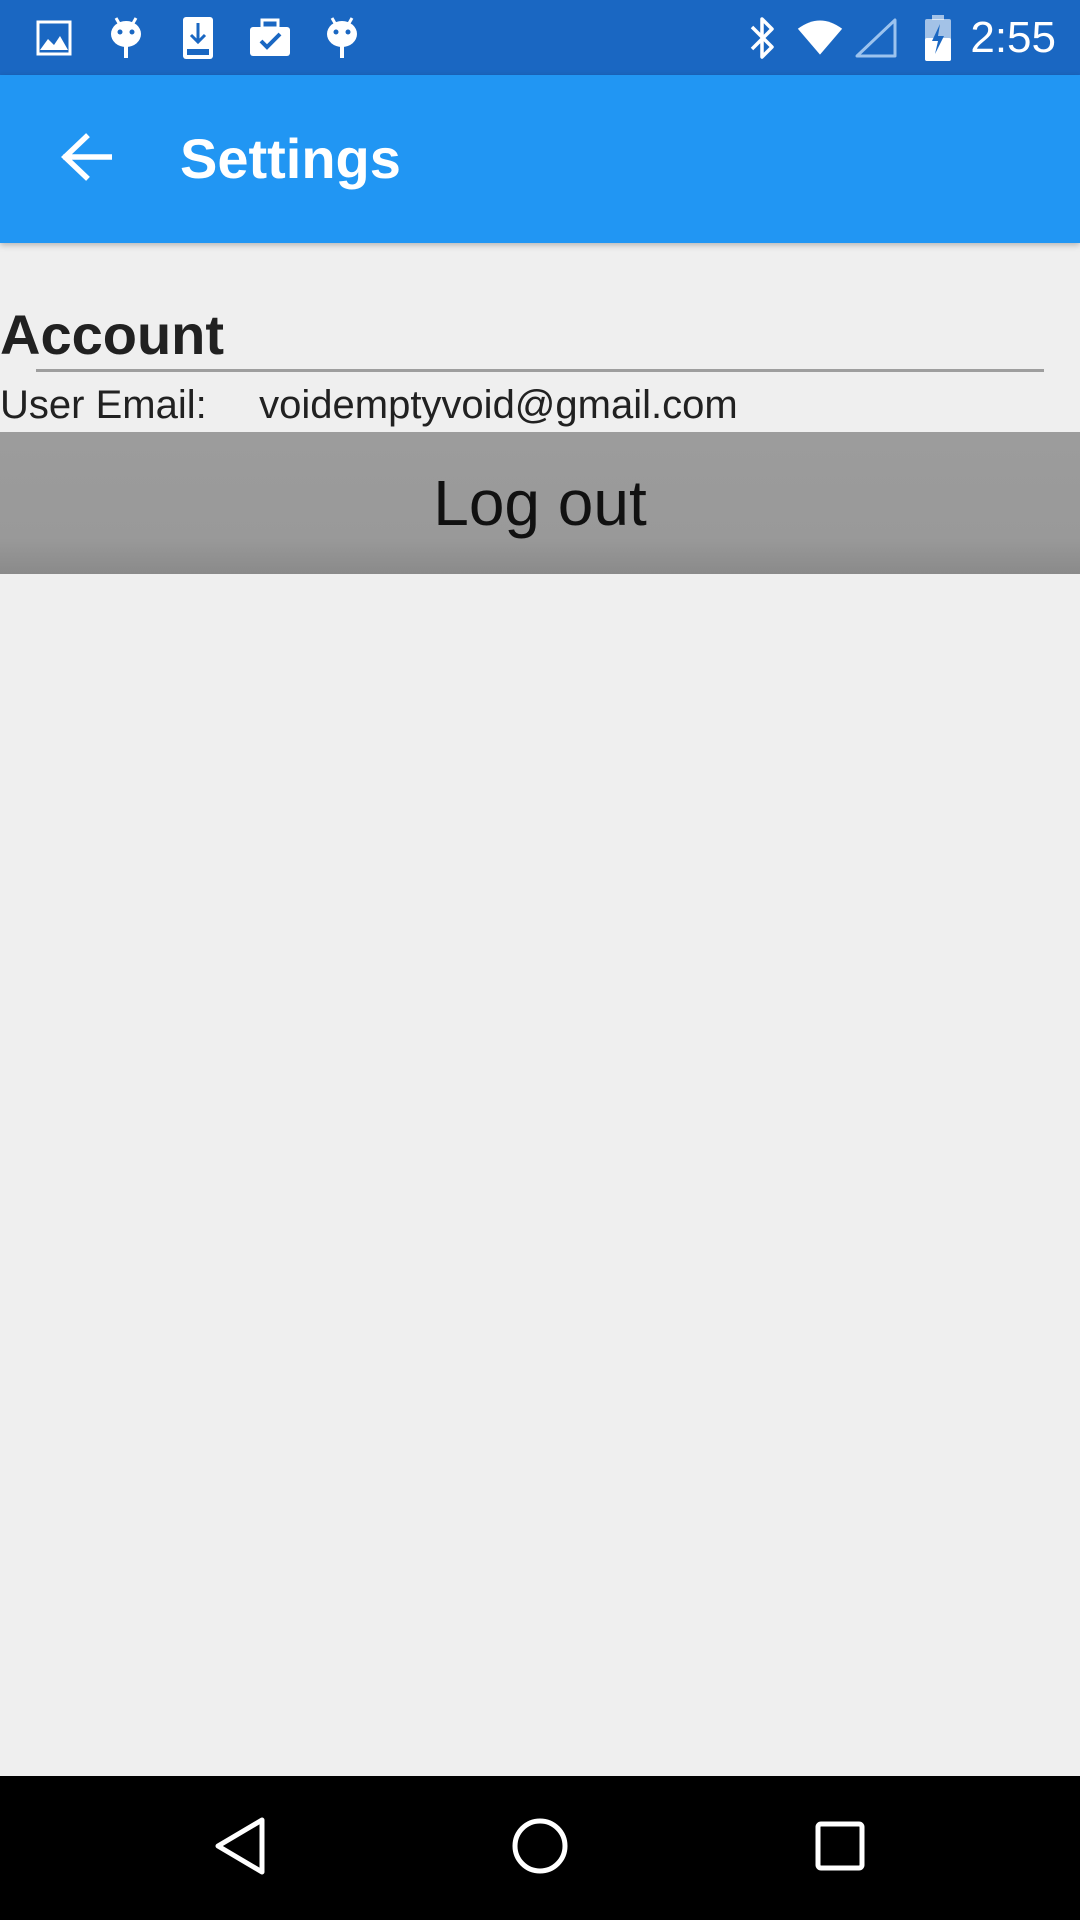 This screenshot has height=1920, width=1080. I want to click on nav-back-button, so click(240, 1848).